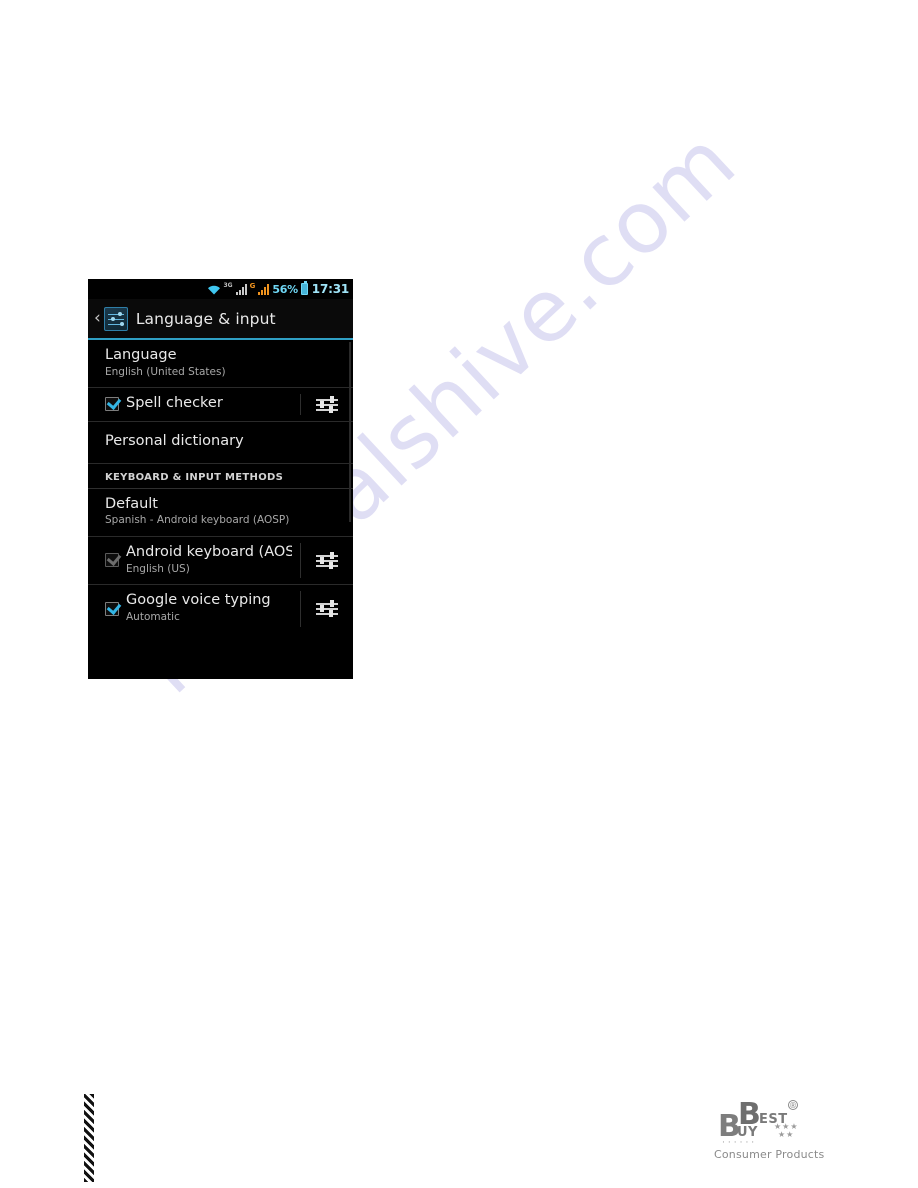 The width and height of the screenshot is (918, 1188). What do you see at coordinates (740, 1143) in the screenshot?
I see `logo-dots: ······` at bounding box center [740, 1143].